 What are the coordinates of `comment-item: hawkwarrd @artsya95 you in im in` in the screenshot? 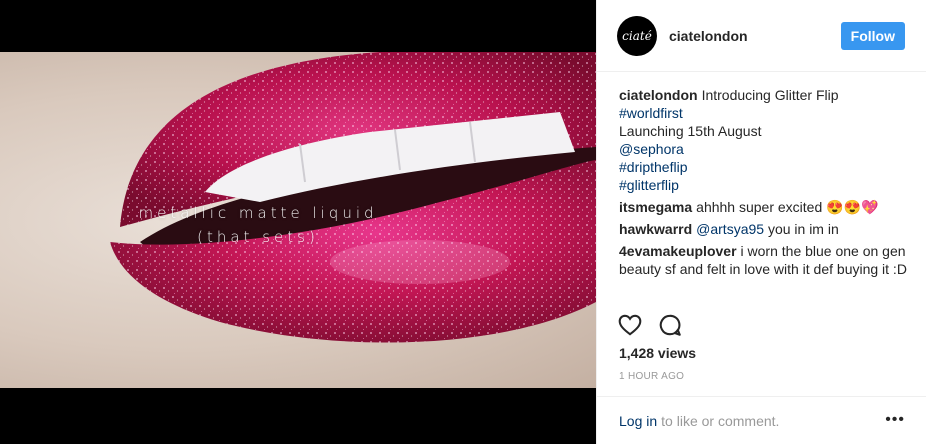 It's located at (764, 229).